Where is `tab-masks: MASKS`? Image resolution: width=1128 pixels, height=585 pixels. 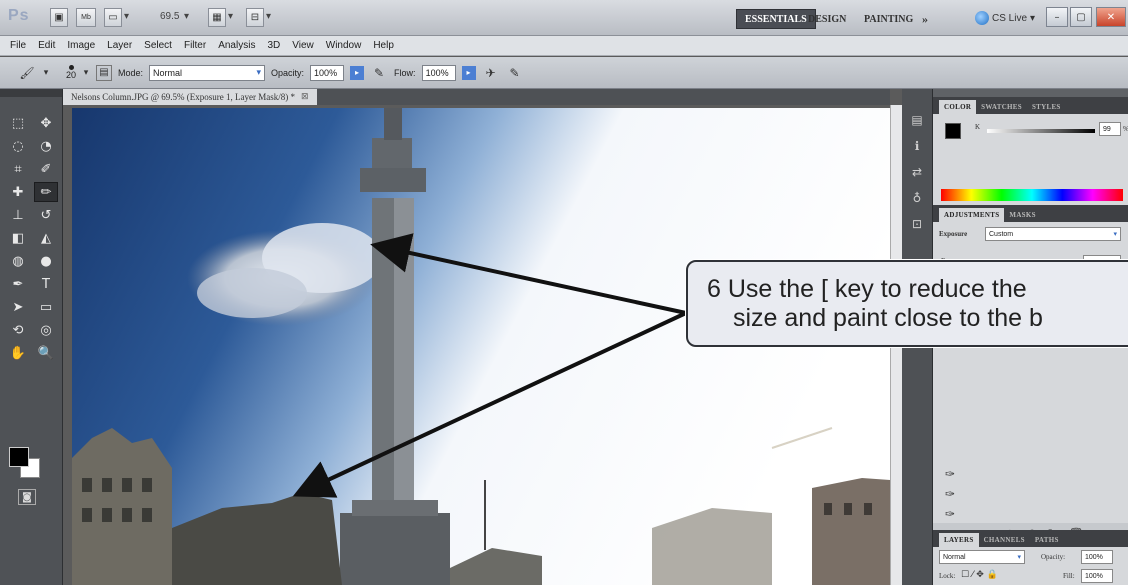
tab-masks: MASKS is located at coordinates (1022, 215).